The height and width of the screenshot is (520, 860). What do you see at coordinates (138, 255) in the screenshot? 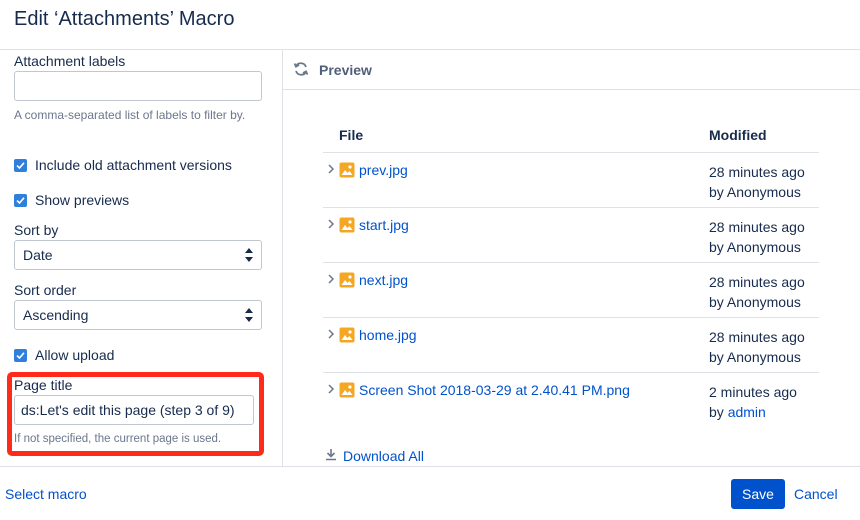
I see `sort-by-select: Date` at bounding box center [138, 255].